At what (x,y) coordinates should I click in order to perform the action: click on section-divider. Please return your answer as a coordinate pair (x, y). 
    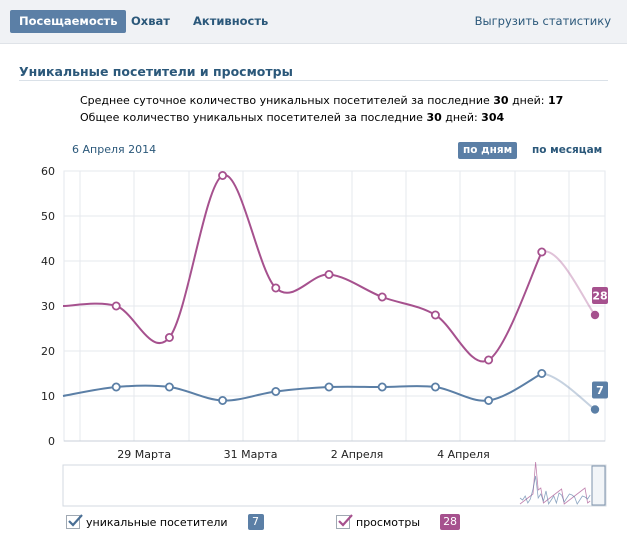
    Looking at the image, I should click on (313, 80).